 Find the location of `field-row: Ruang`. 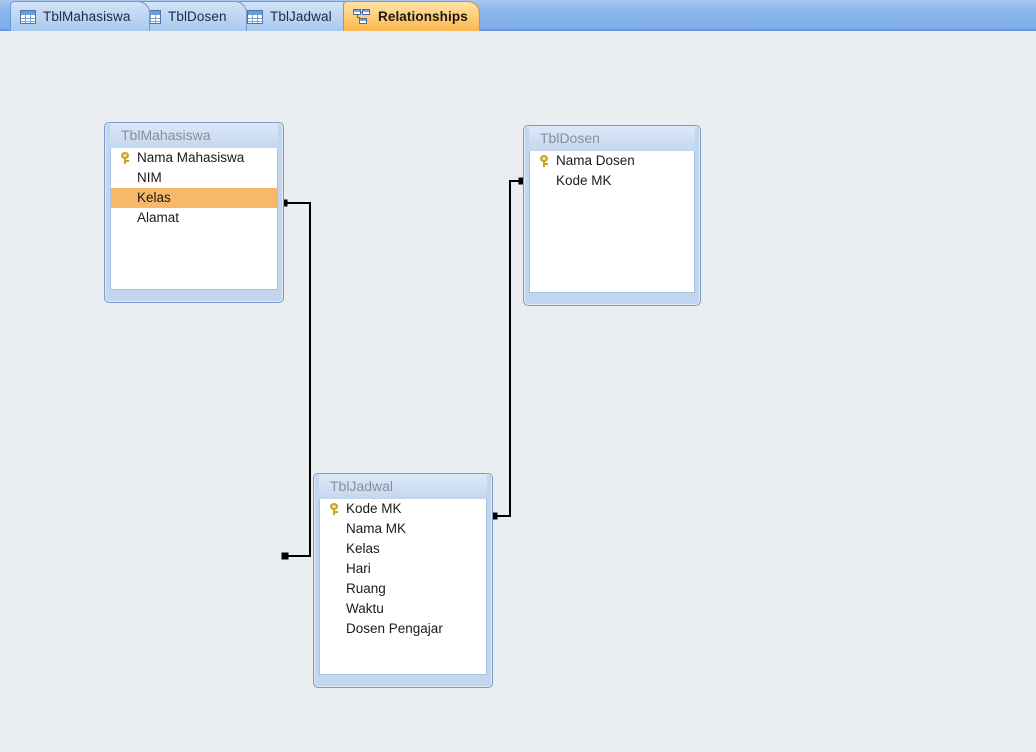

field-row: Ruang is located at coordinates (403, 589).